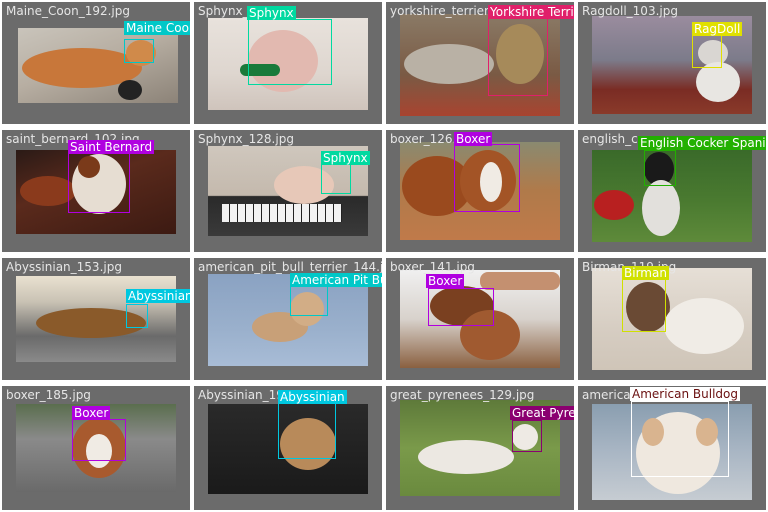  I want to click on tile-american-bulldog: american American Bulldog, so click(672, 448).